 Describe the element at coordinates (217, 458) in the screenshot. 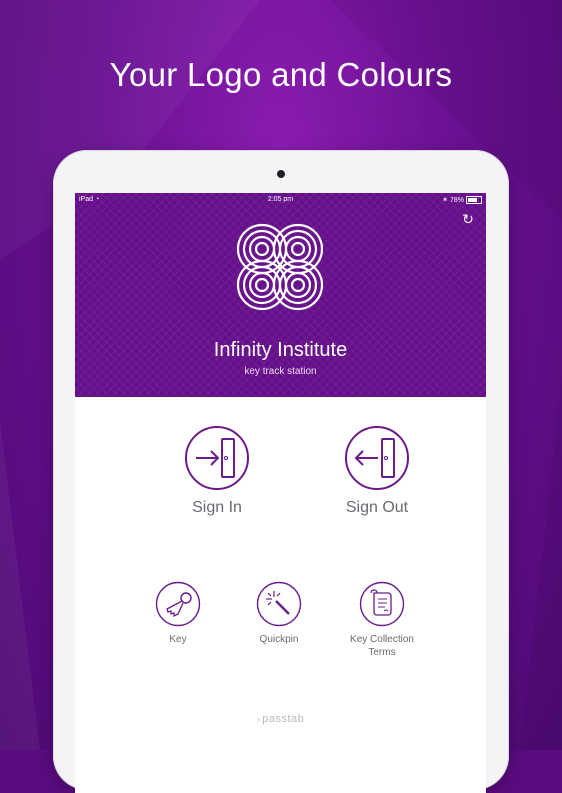

I see `sign-in-icon` at that location.